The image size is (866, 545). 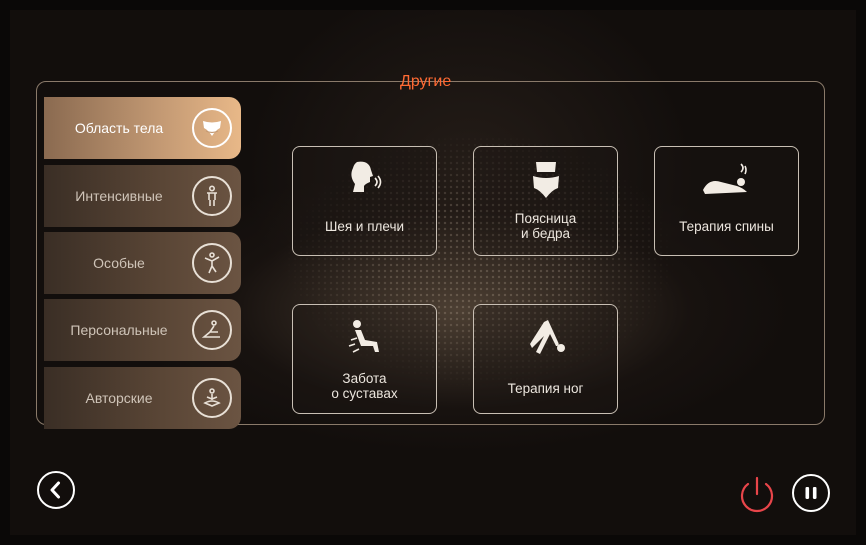 What do you see at coordinates (212, 128) in the screenshot?
I see `body-area-icon` at bounding box center [212, 128].